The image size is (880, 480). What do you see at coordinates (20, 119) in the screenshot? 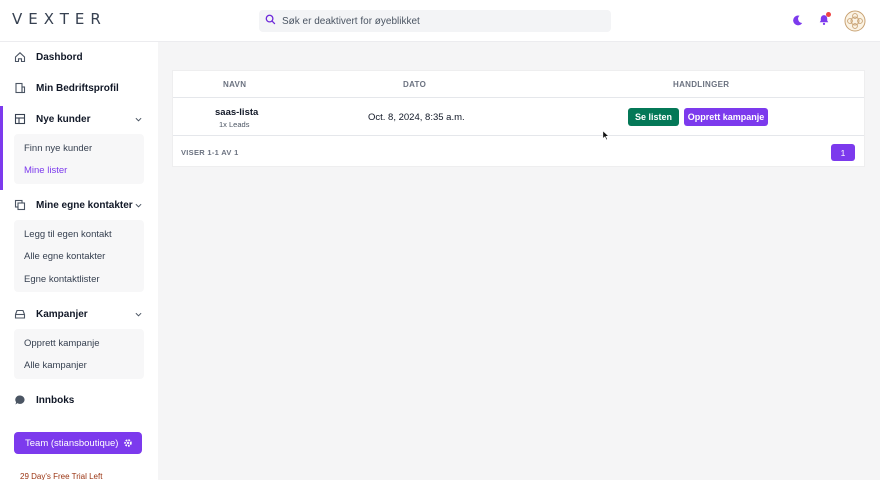
I see `grid-icon` at bounding box center [20, 119].